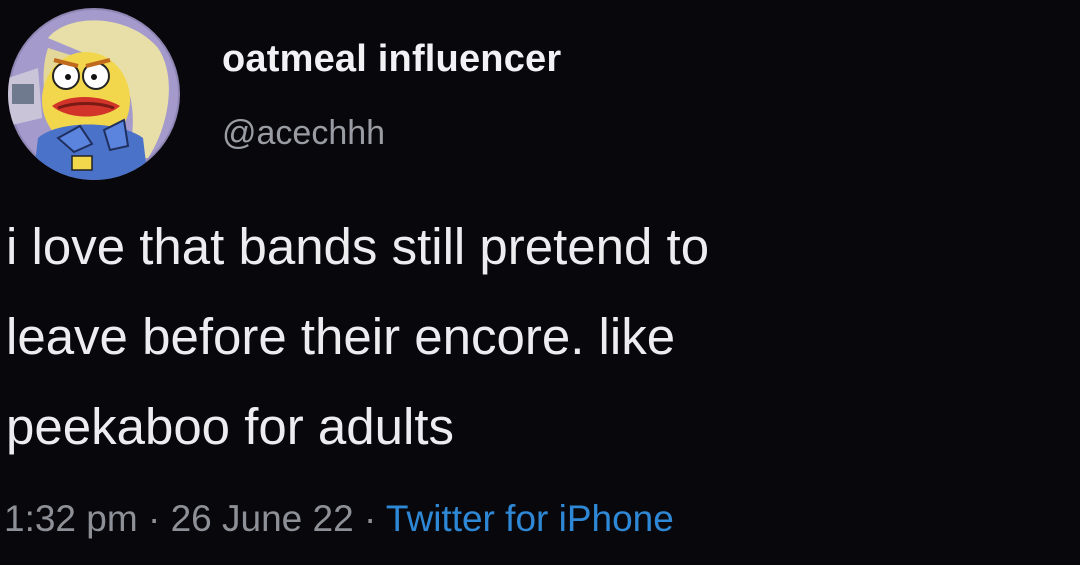 This screenshot has width=1080, height=565. I want to click on display-name: oatmeal influencer, so click(391, 59).